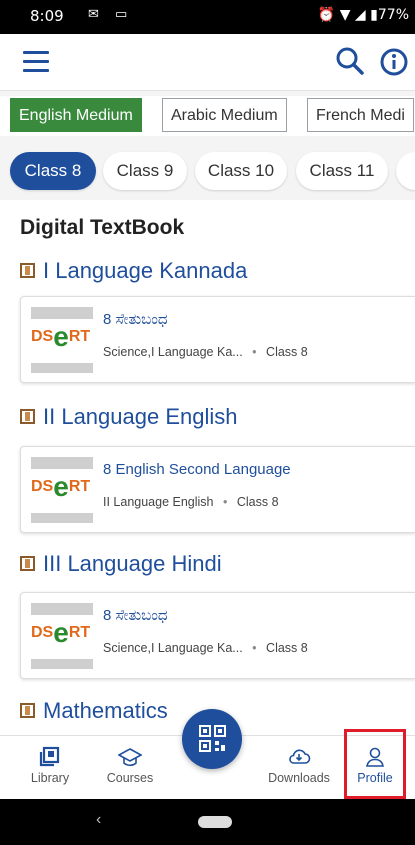 The height and width of the screenshot is (845, 415). Describe the element at coordinates (197, 469) in the screenshot. I see `book-title: 8 English Second Language` at that location.